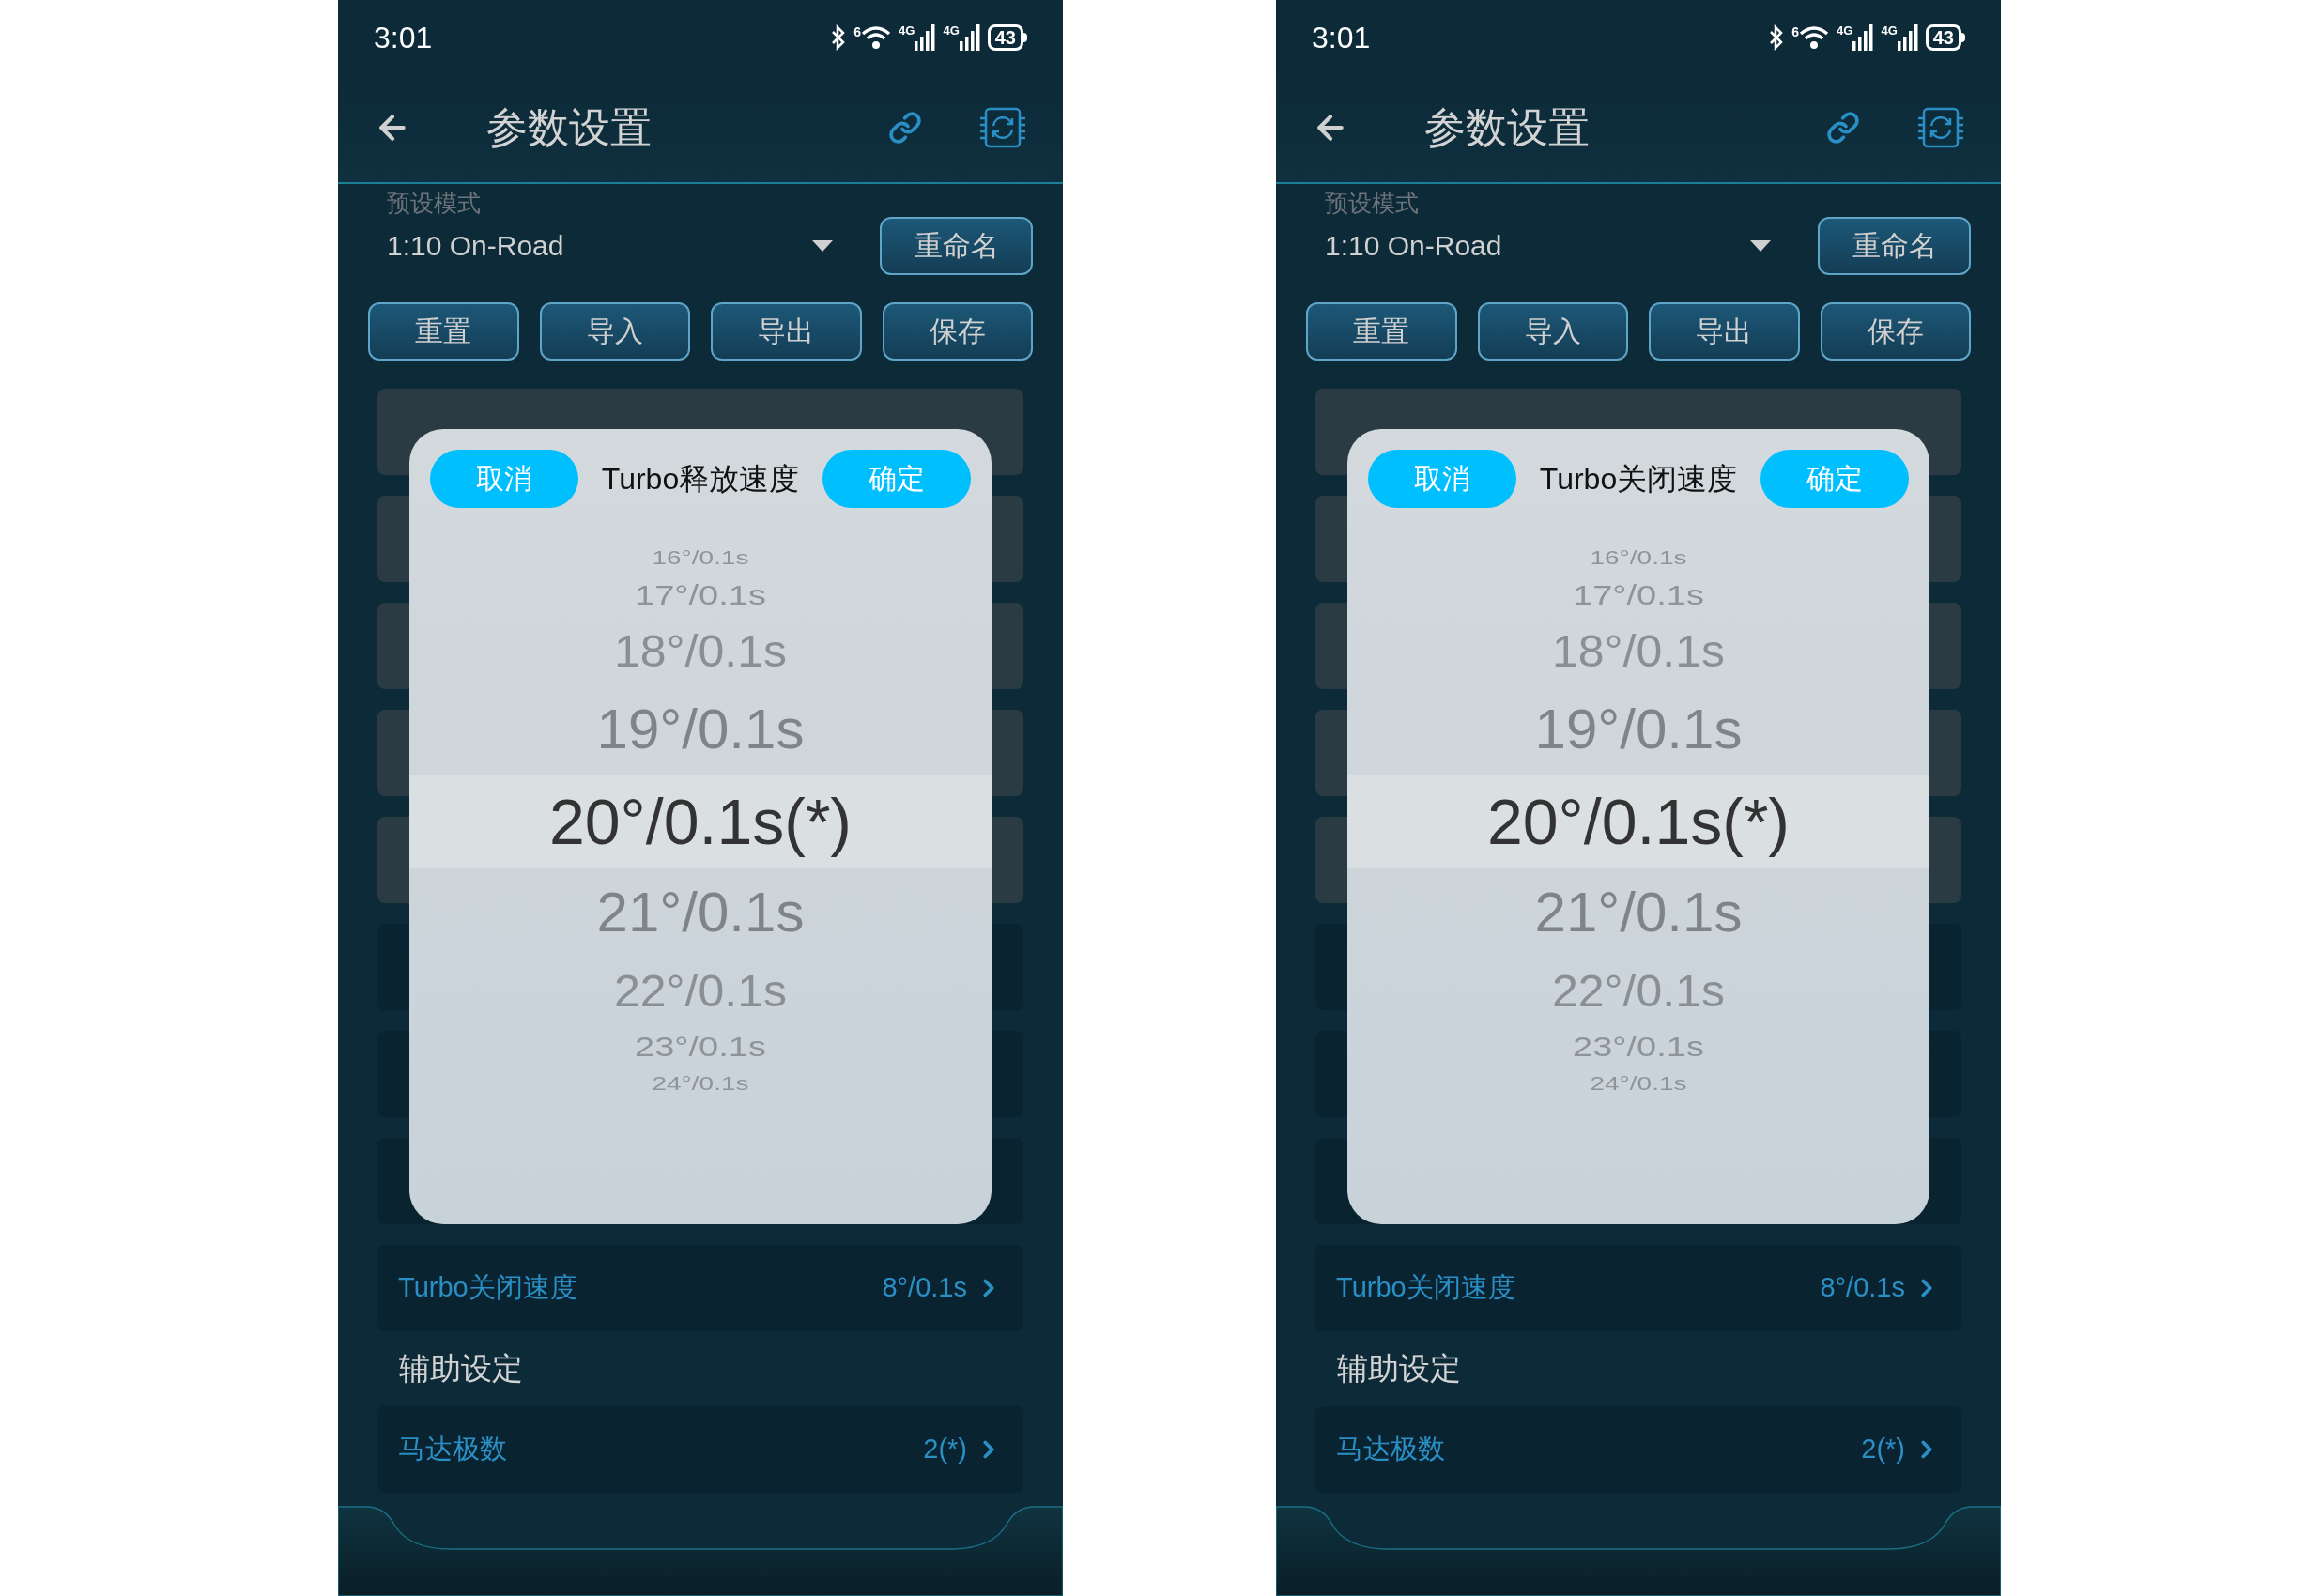  Describe the element at coordinates (701, 479) in the screenshot. I see `dialog-title: Turbo释放速度` at that location.